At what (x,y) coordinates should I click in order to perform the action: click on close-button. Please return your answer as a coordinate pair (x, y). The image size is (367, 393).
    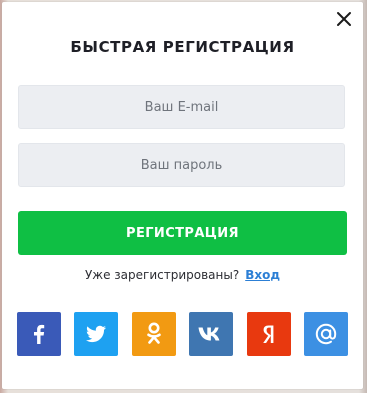
    Looking at the image, I should click on (344, 19).